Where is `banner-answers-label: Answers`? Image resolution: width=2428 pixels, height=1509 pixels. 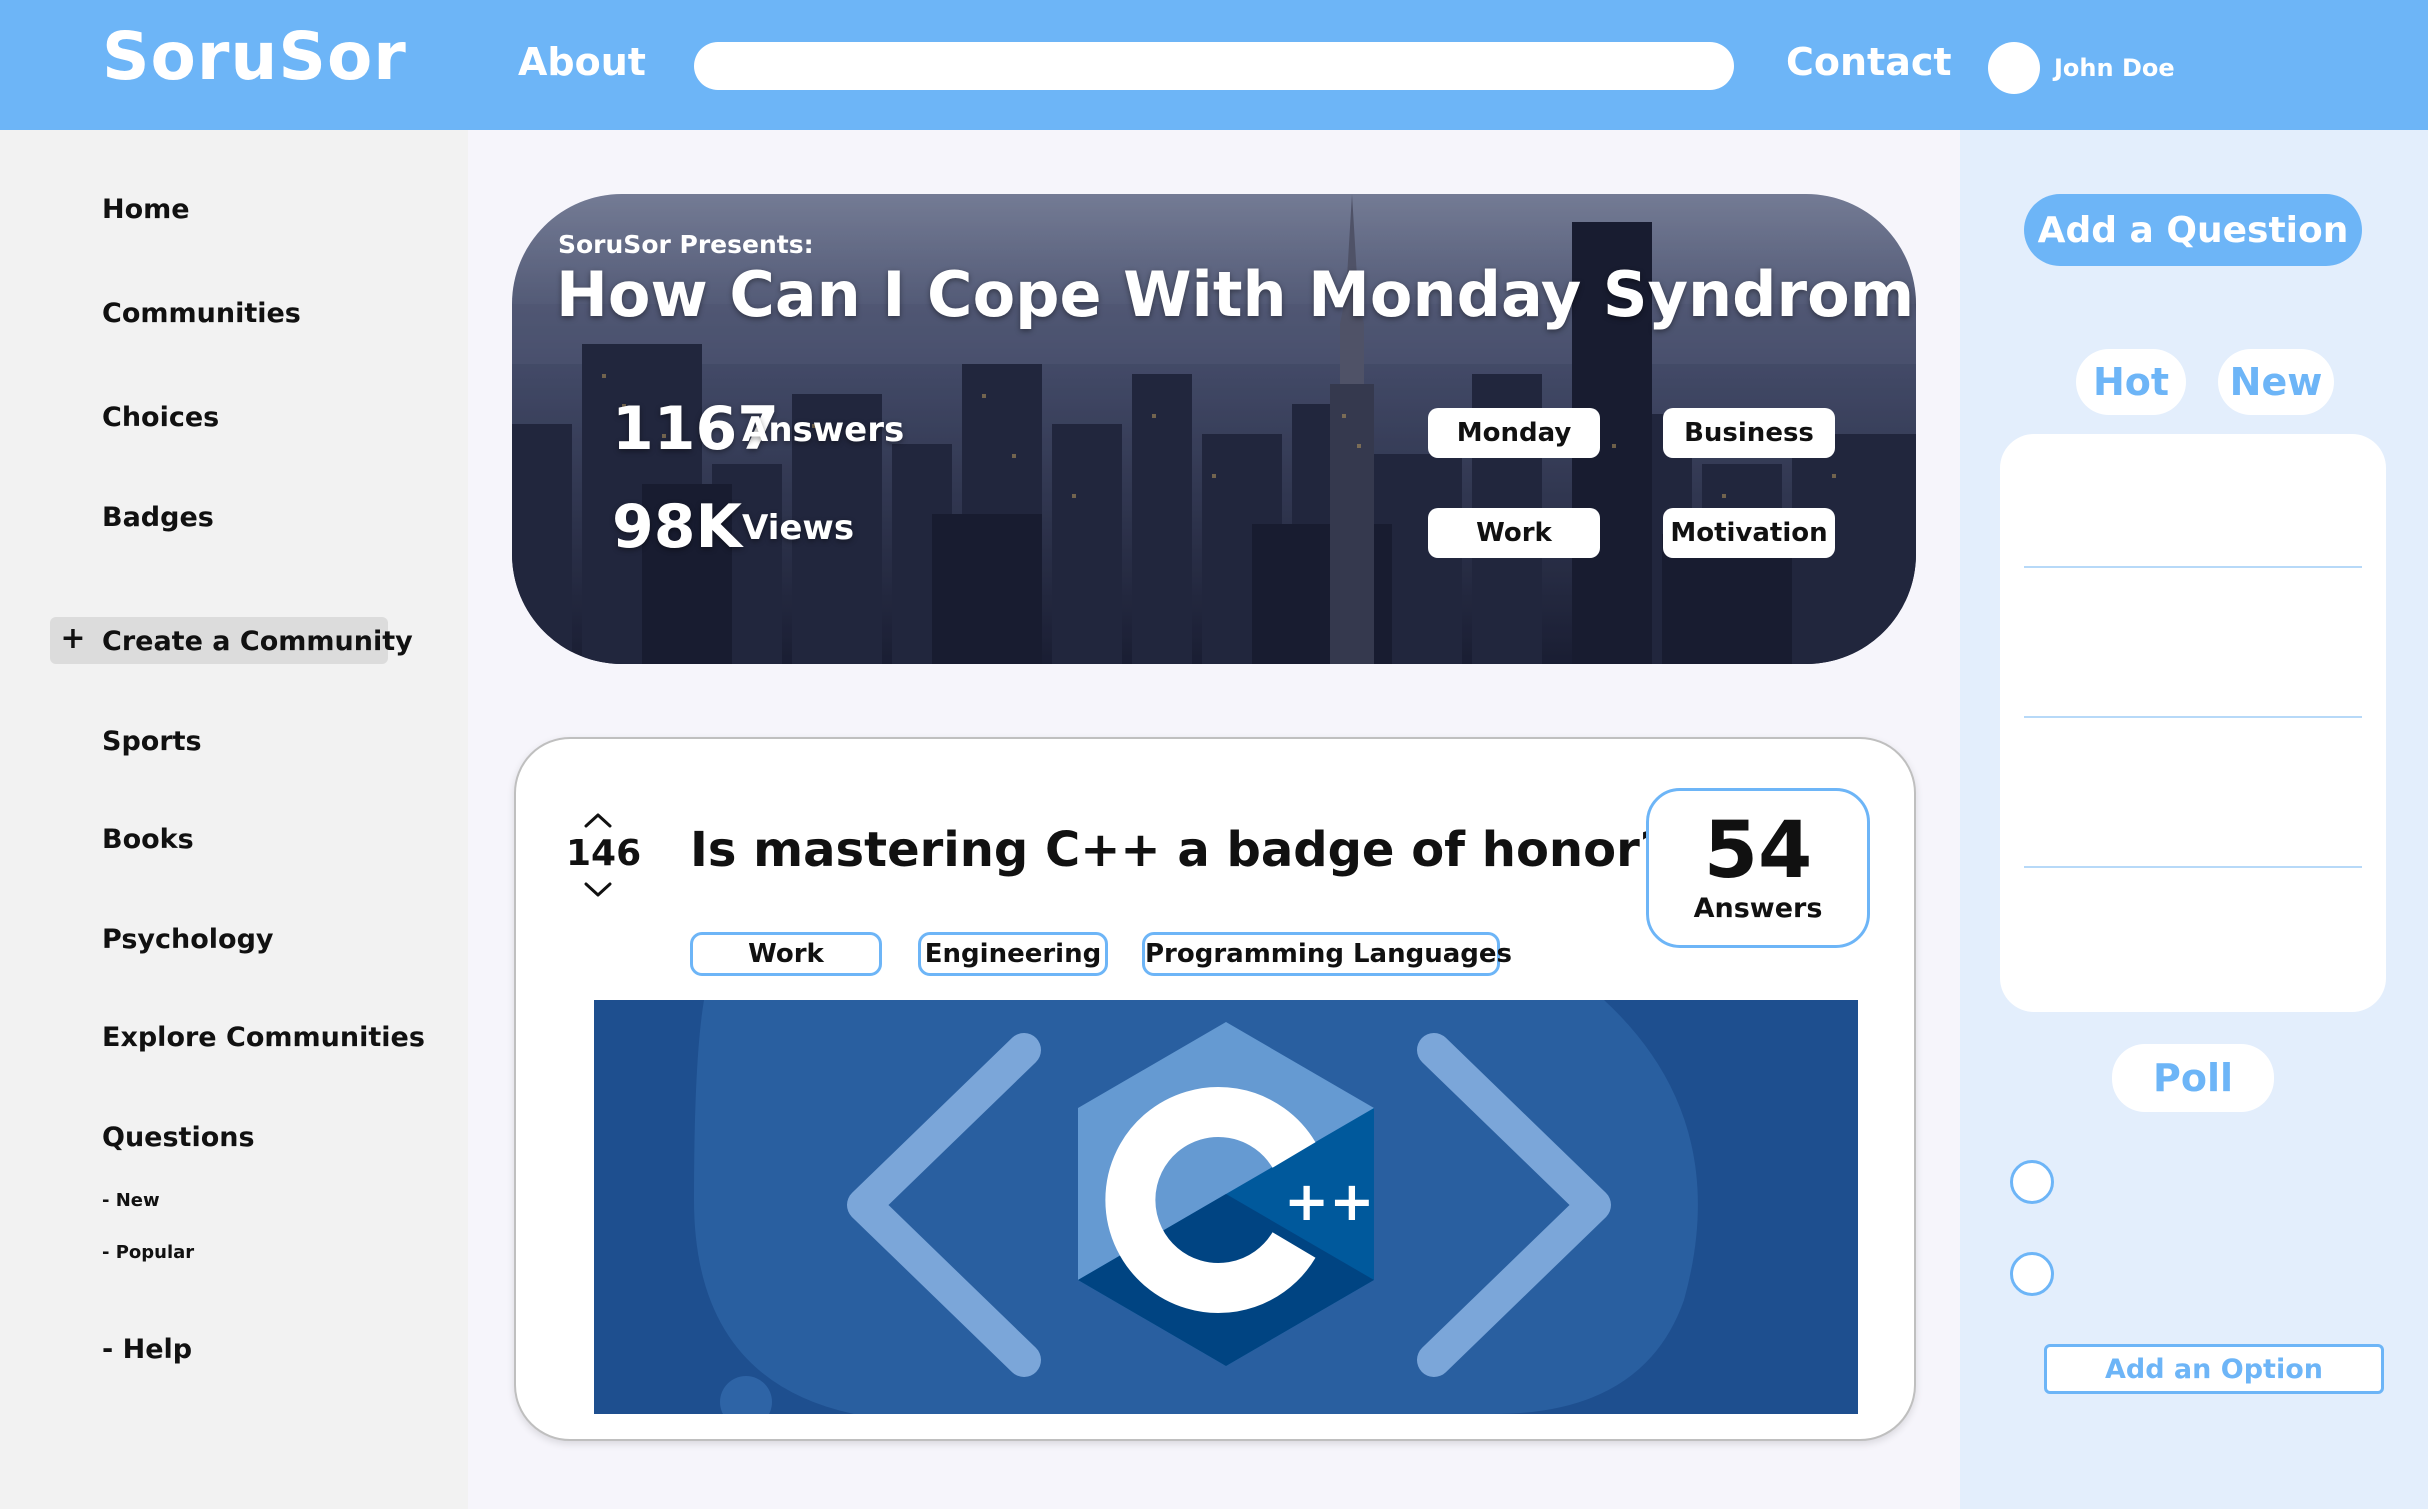
banner-answers-label: Answers is located at coordinates (823, 430).